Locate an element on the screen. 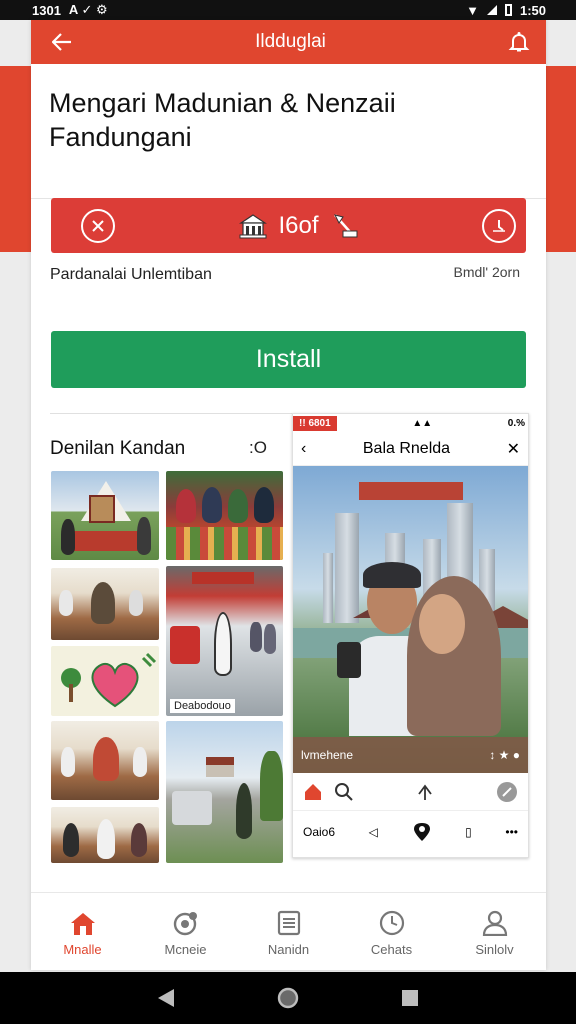 The width and height of the screenshot is (576, 1024). screenshot-thumbnail: Deabodouo is located at coordinates (224, 641).